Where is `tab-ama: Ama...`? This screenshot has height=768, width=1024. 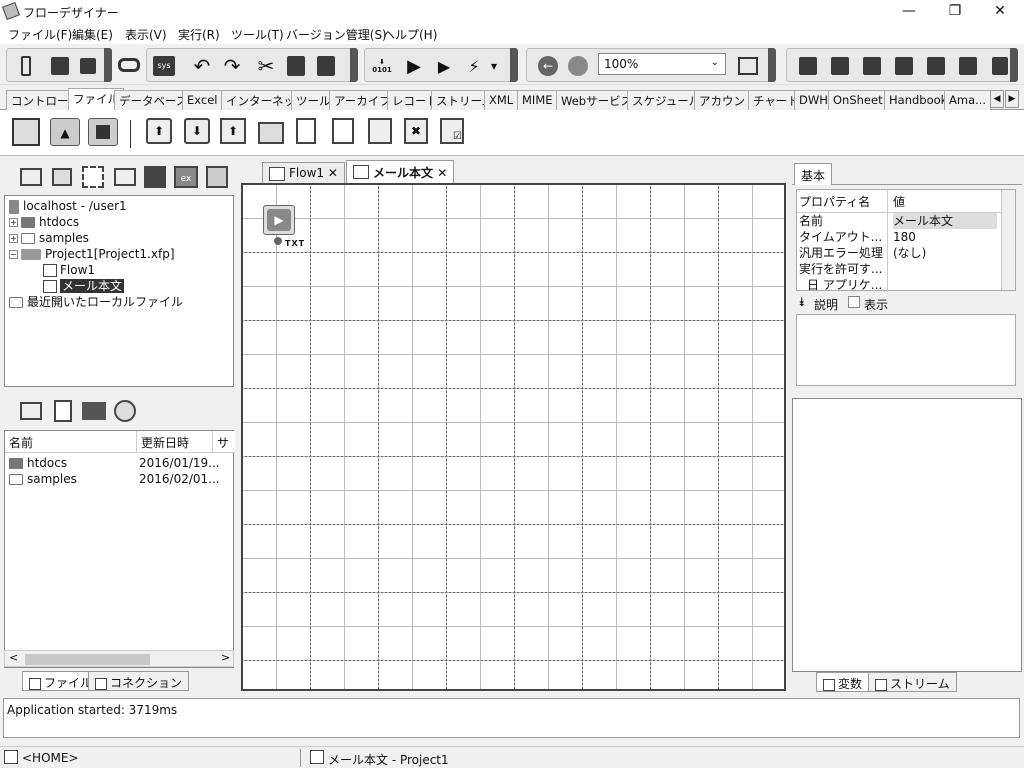 tab-ama: Ama... is located at coordinates (968, 100).